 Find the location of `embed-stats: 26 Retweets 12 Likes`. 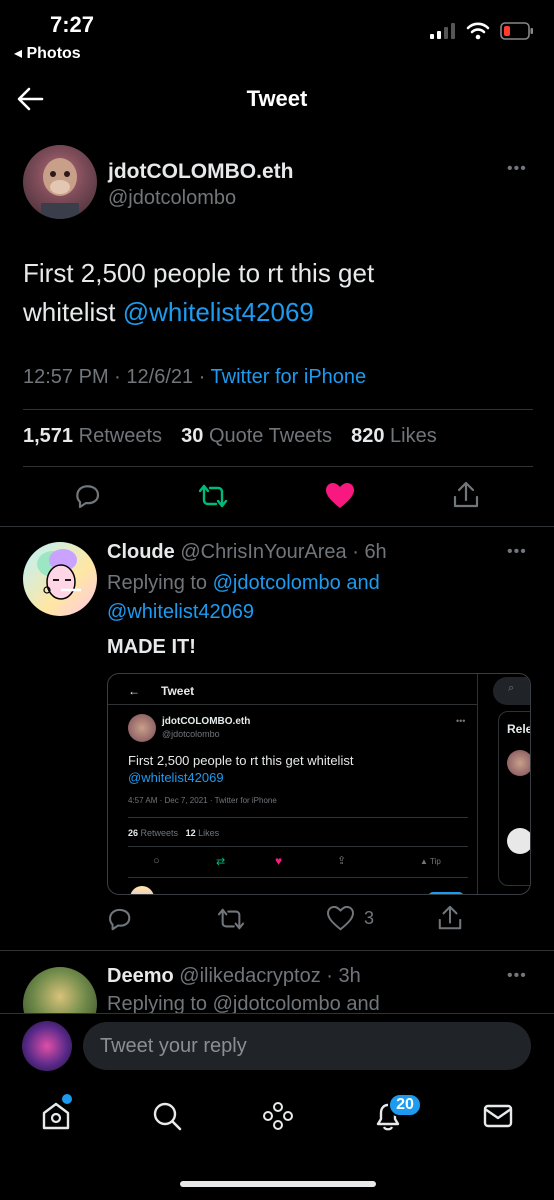

embed-stats: 26 Retweets 12 Likes is located at coordinates (173, 833).